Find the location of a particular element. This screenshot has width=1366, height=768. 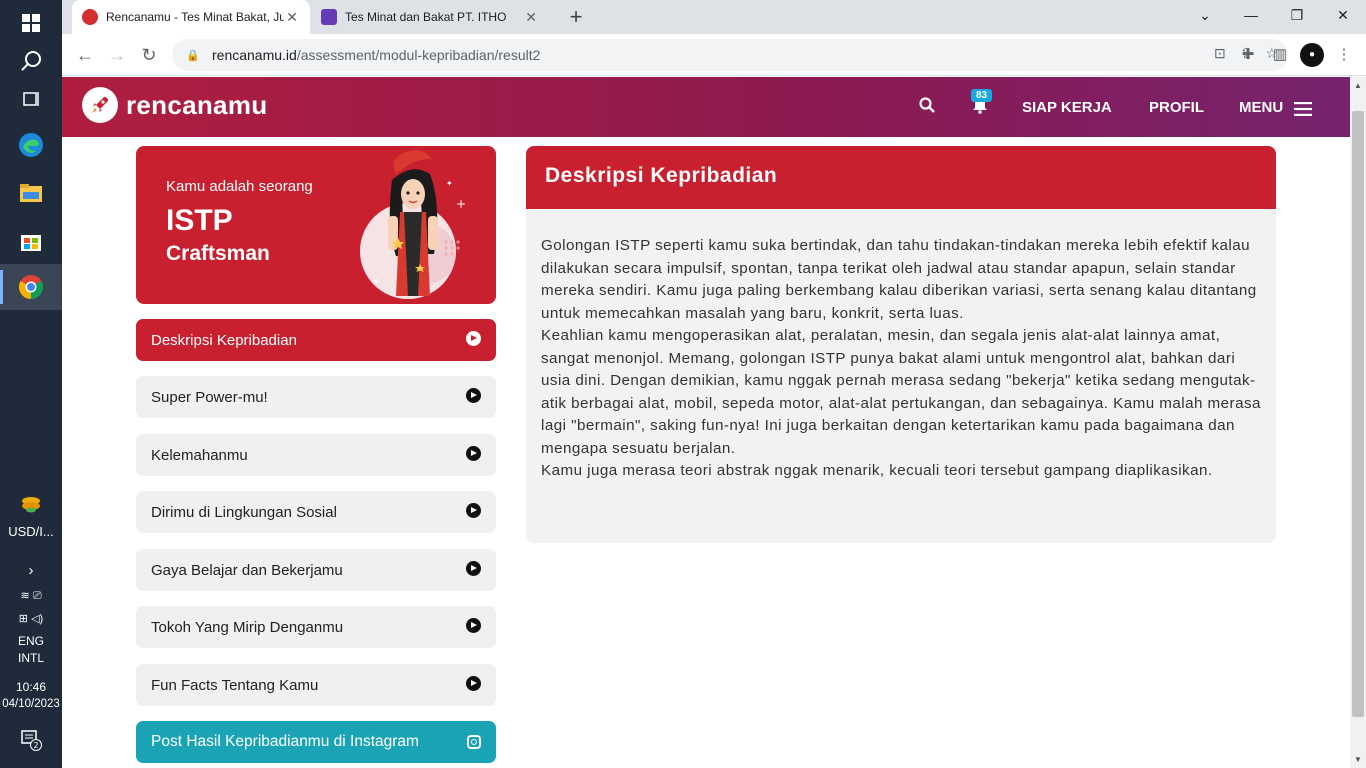

forward-arrow-icon: → is located at coordinates (117, 55).